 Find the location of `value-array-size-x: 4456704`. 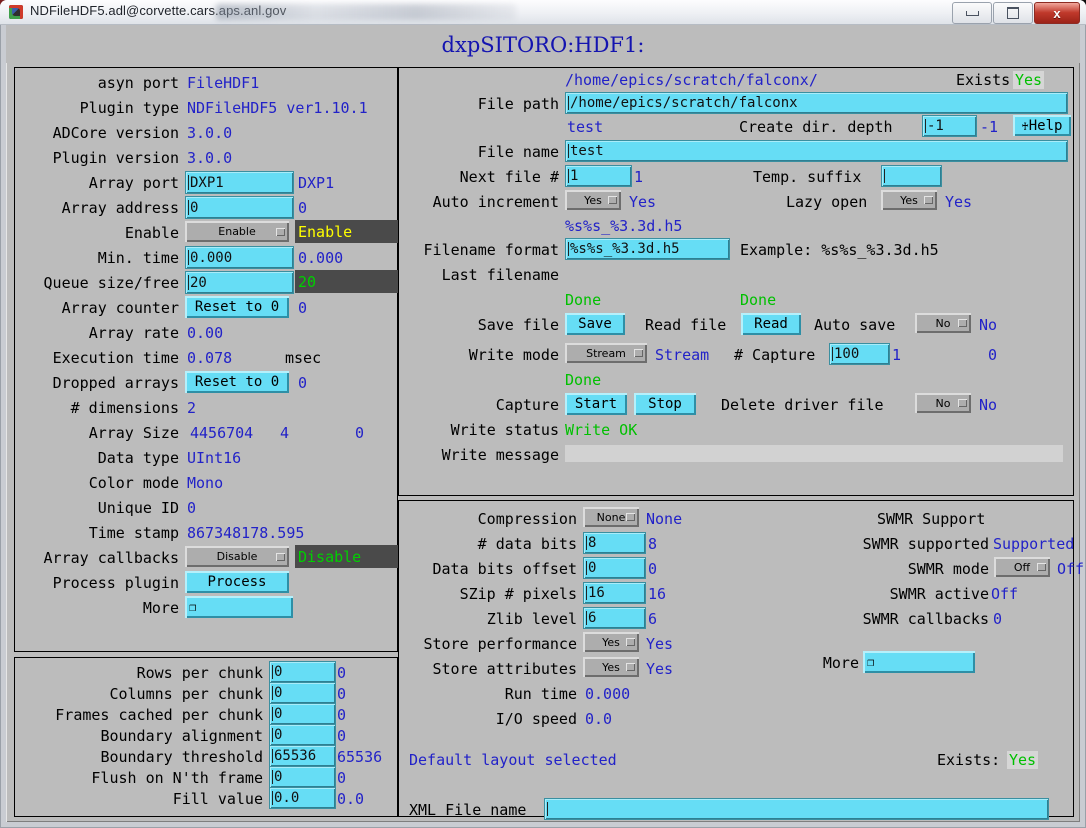

value-array-size-x: 4456704 is located at coordinates (222, 433).